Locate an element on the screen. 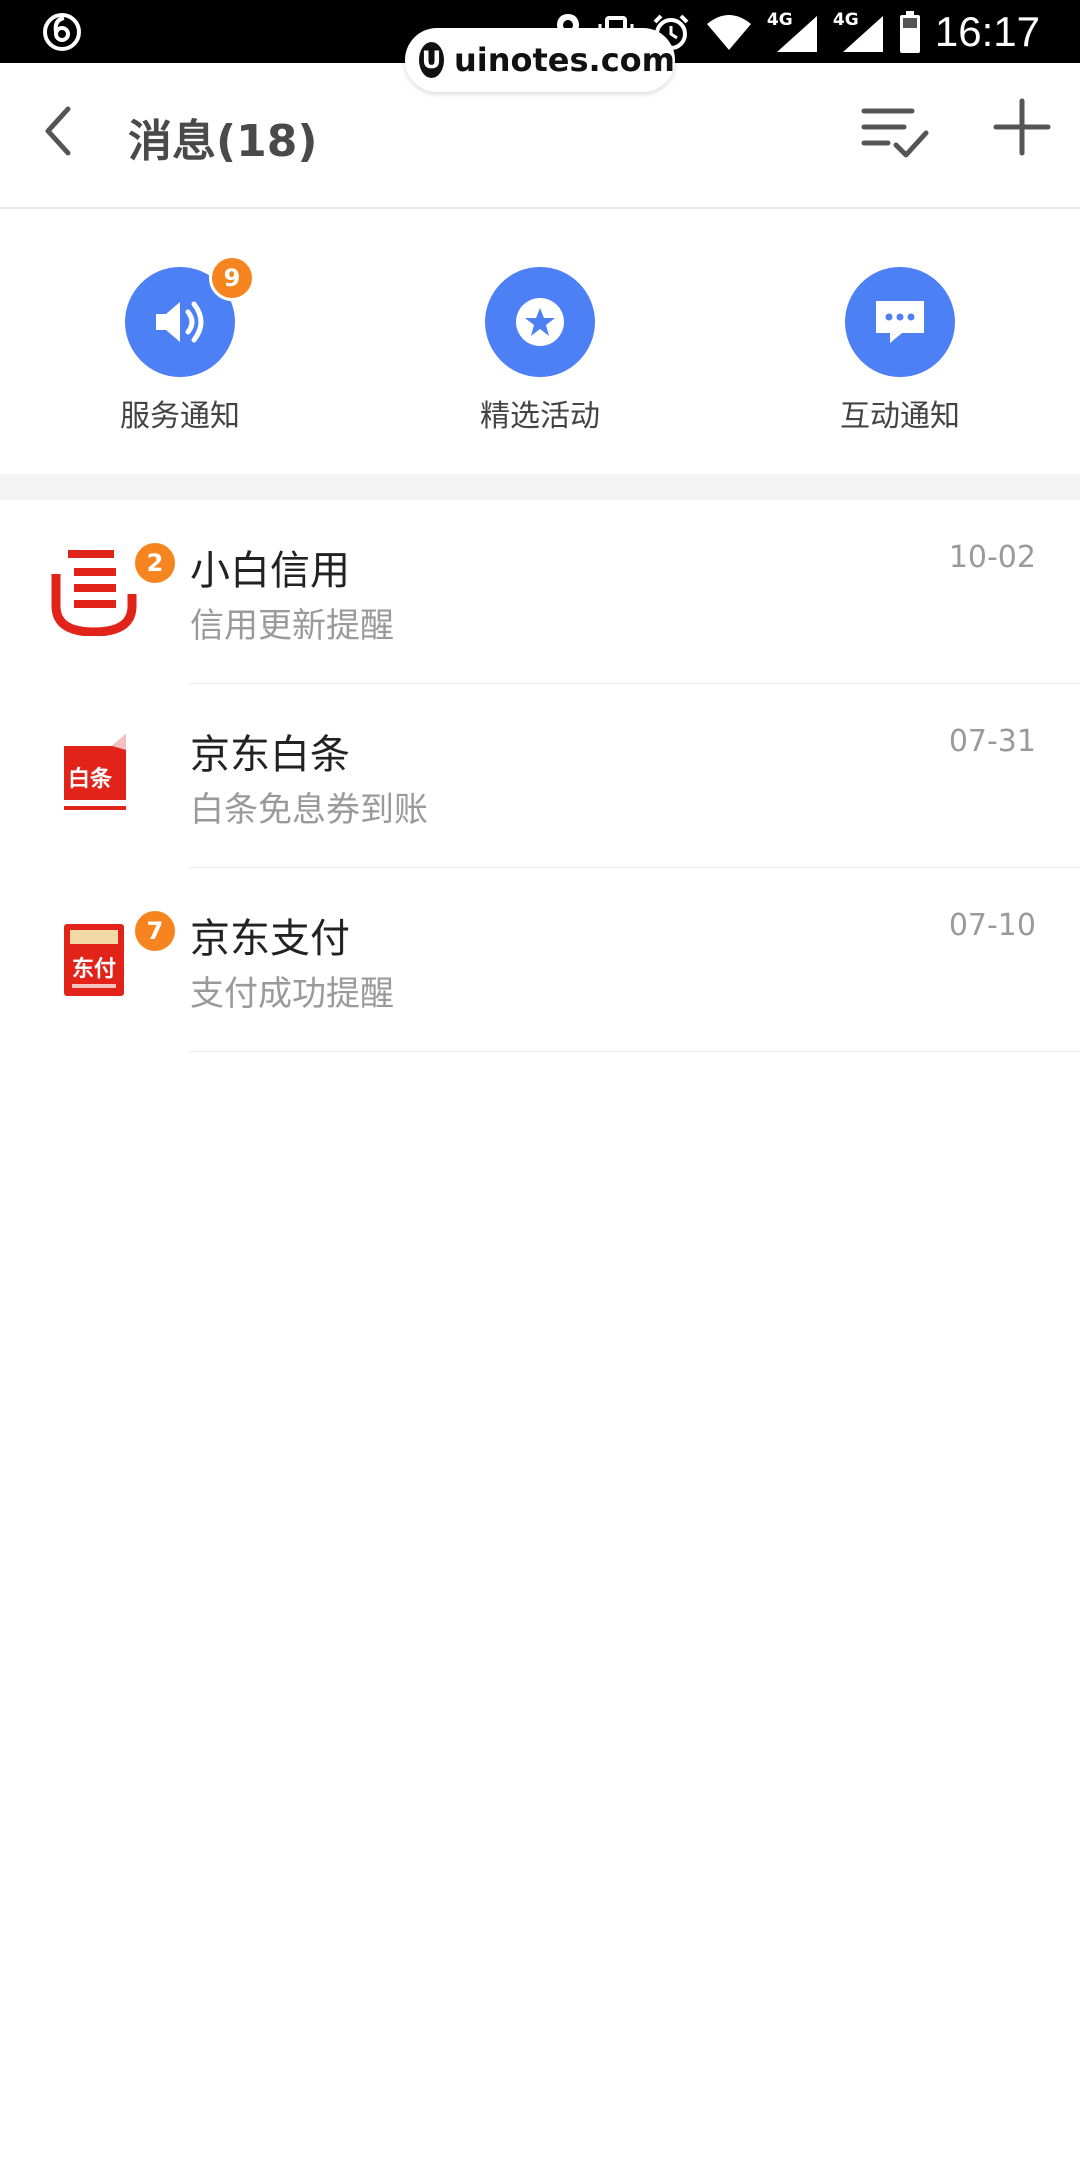  watermark-text: uinotes.com is located at coordinates (564, 60).